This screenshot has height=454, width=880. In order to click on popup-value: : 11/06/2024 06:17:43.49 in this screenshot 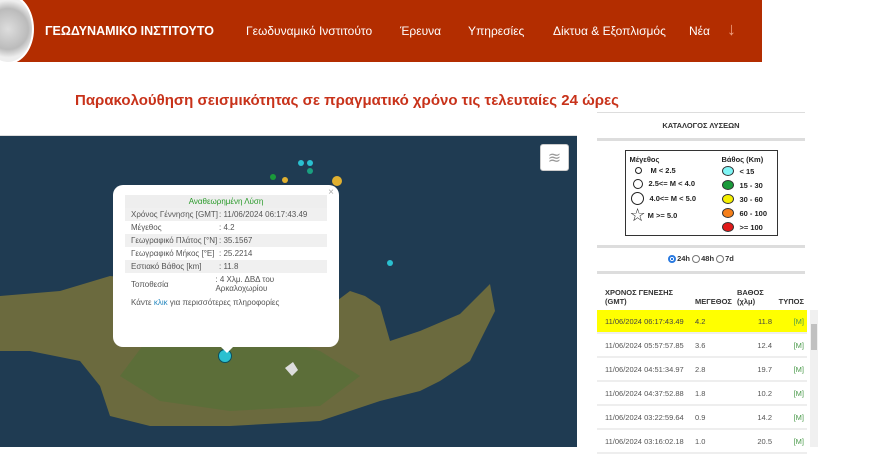, I will do `click(263, 214)`.